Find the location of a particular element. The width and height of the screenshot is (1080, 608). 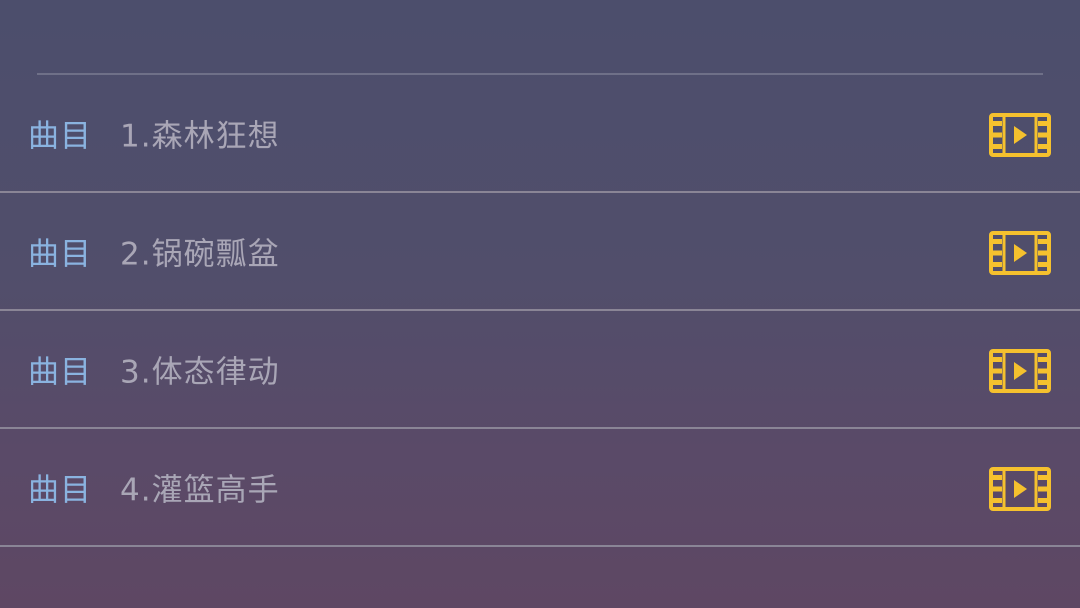

track-title: 2.锅碗瓢盆 is located at coordinates (200, 254).